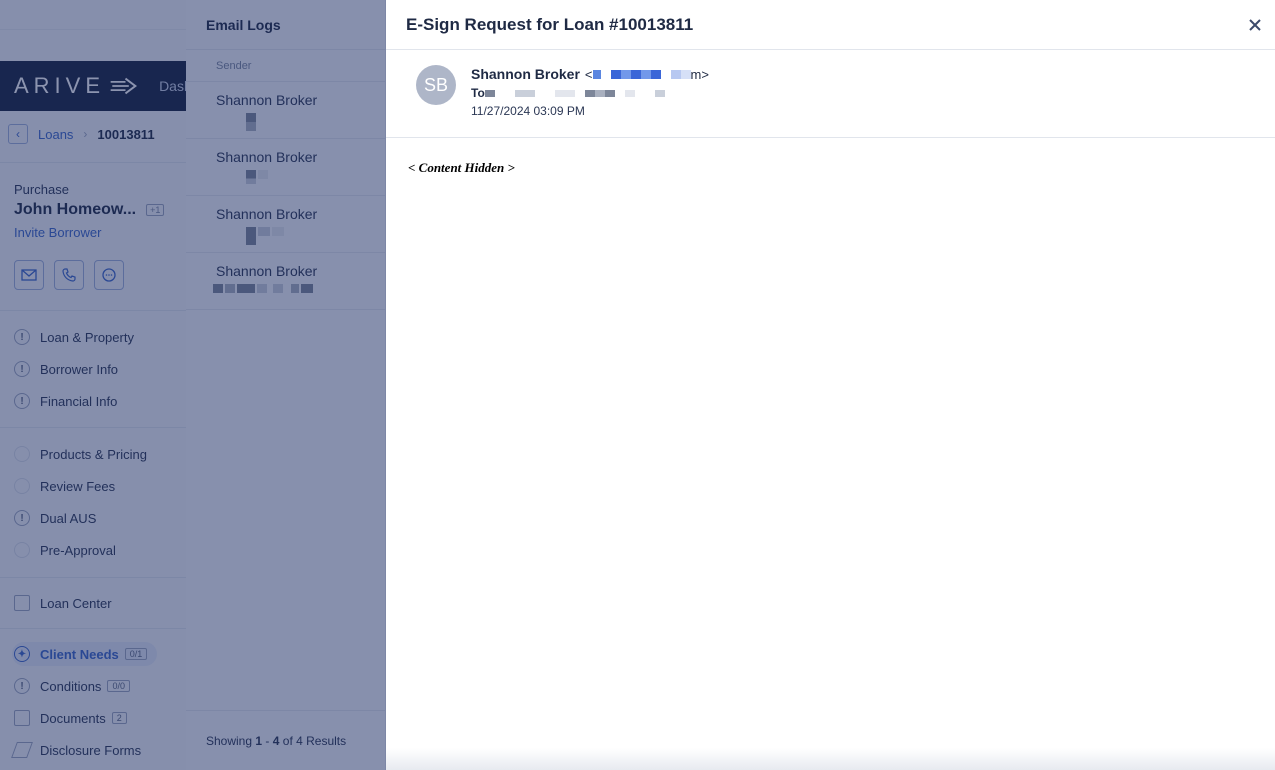 The height and width of the screenshot is (770, 1275). I want to click on to-label: To, so click(478, 93).